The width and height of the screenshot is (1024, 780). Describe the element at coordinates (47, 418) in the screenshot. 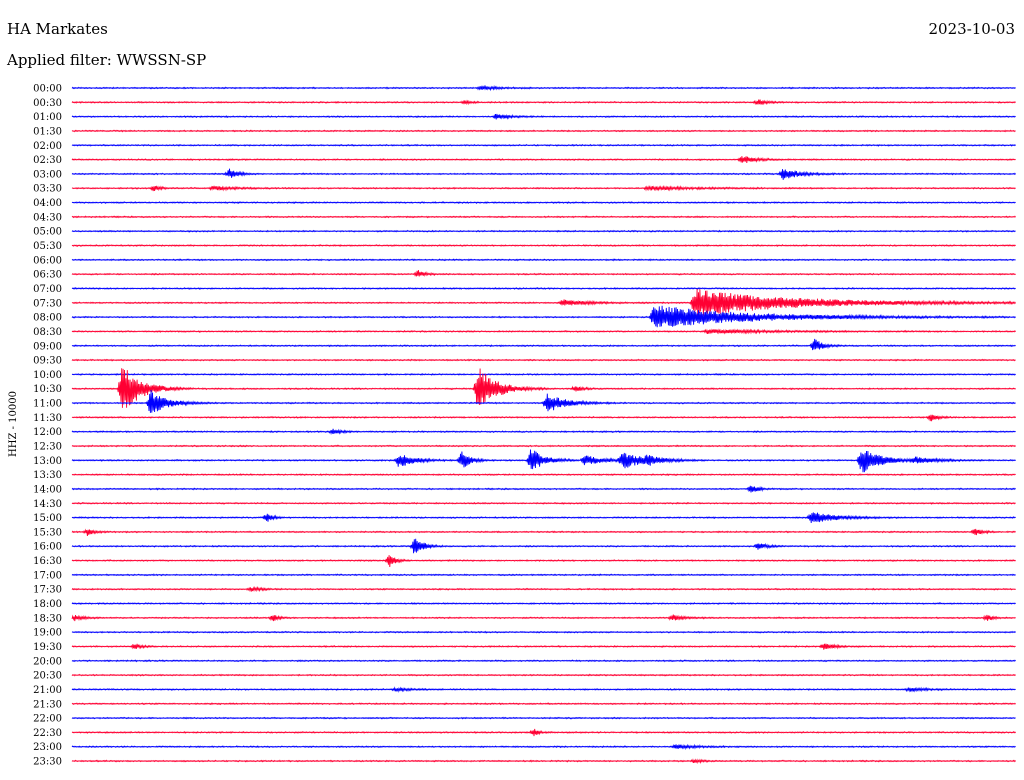

I see `tick-label: 11:30` at that location.